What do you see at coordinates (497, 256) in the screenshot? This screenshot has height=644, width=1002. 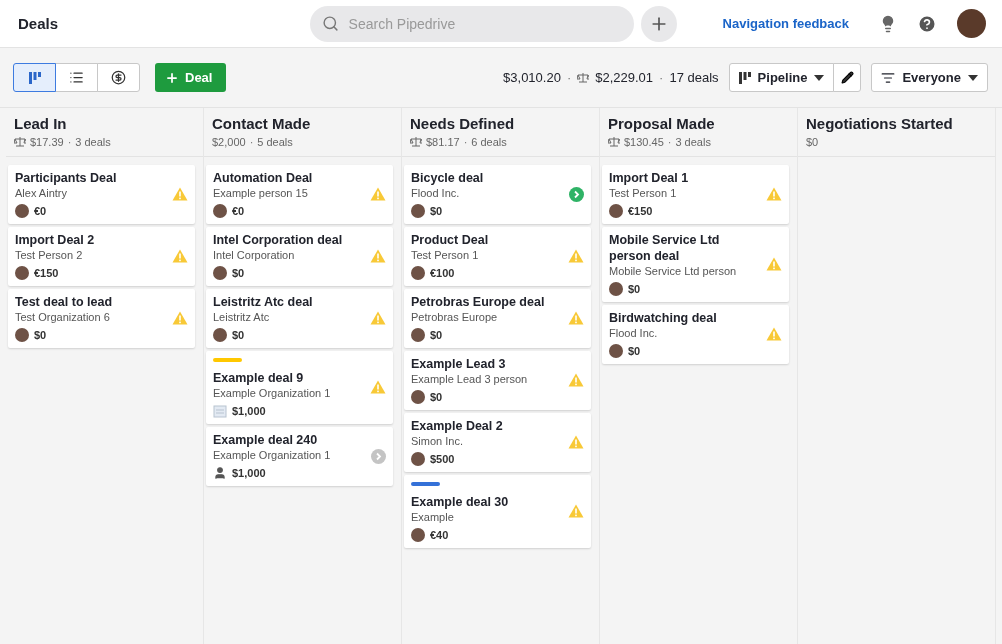 I see `deal-card: Product Deal Test Person 1 €100` at bounding box center [497, 256].